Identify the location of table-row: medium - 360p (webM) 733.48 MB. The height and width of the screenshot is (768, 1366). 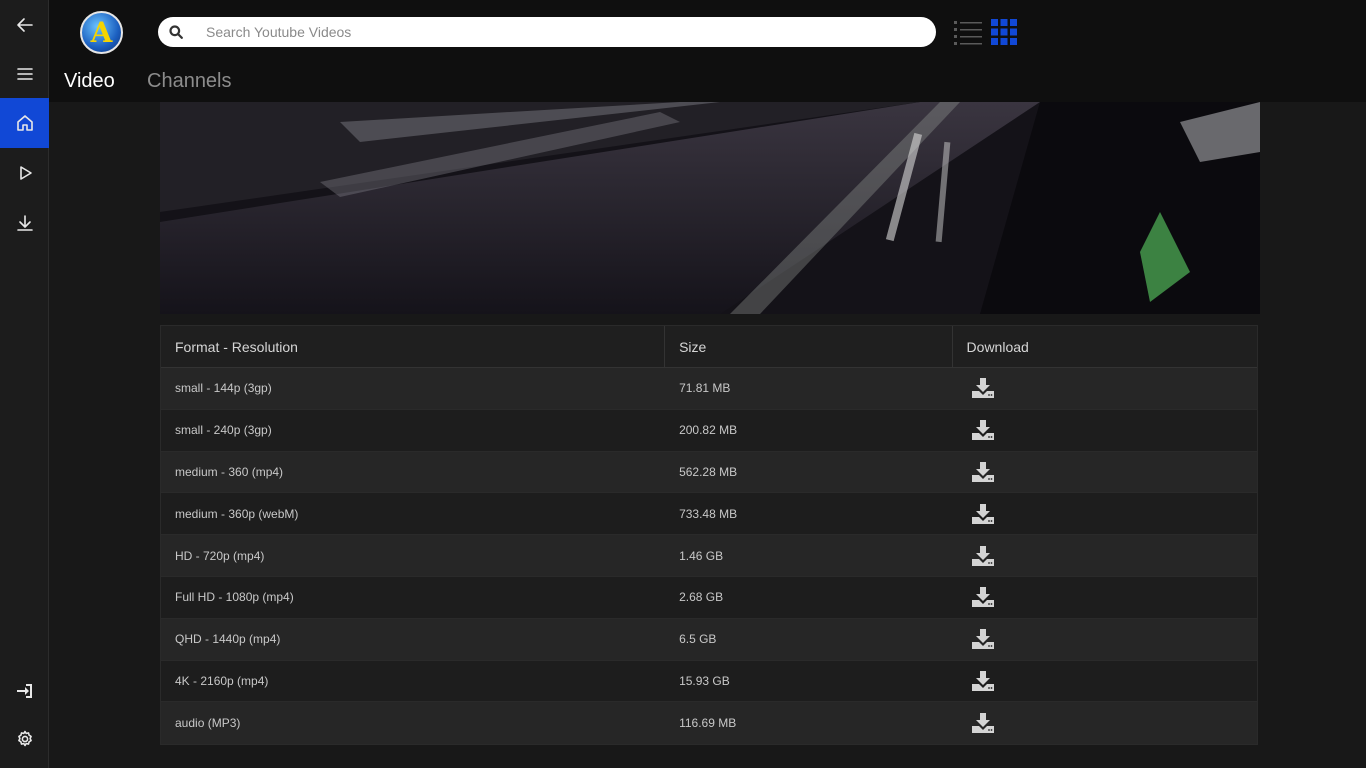
(709, 514).